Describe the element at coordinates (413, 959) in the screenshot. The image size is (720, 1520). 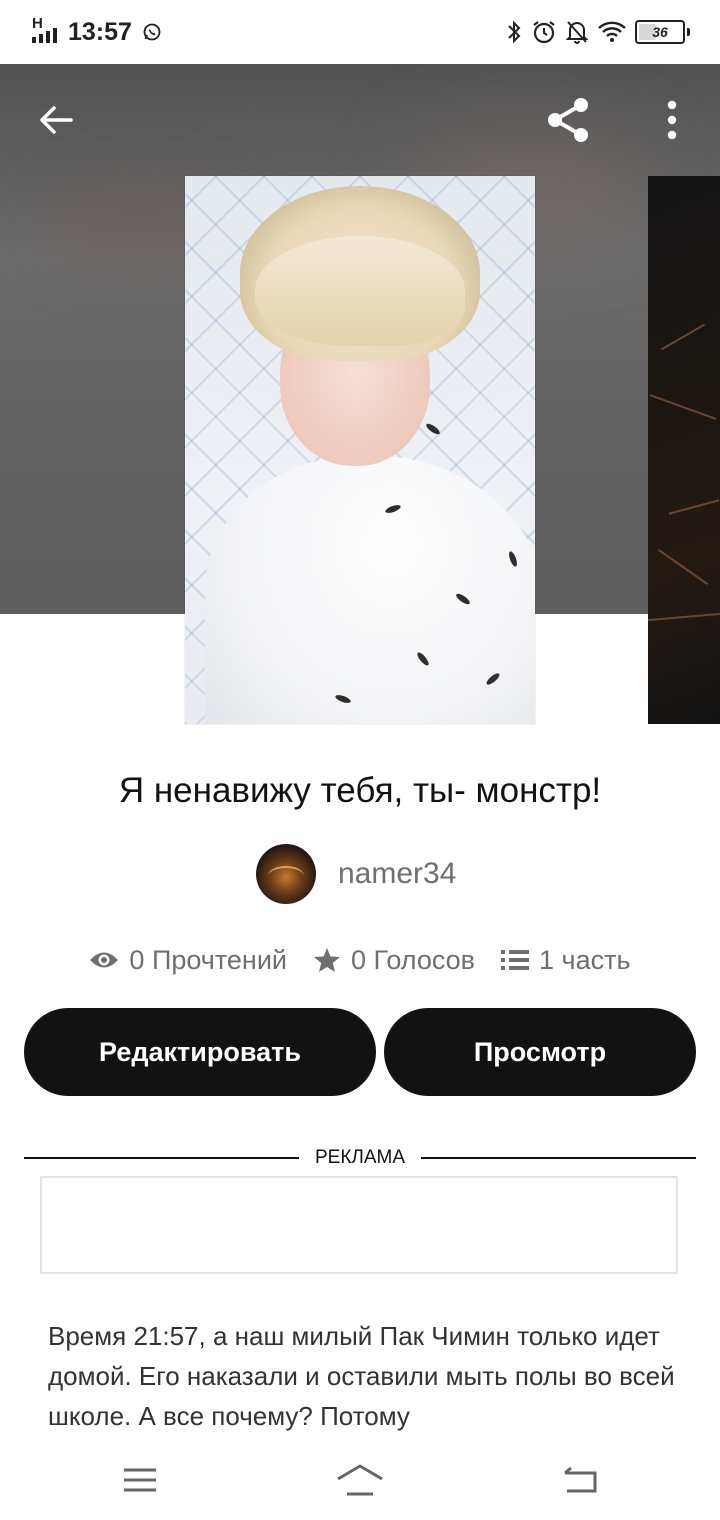
I see `votes-count: 0 Голосов` at that location.